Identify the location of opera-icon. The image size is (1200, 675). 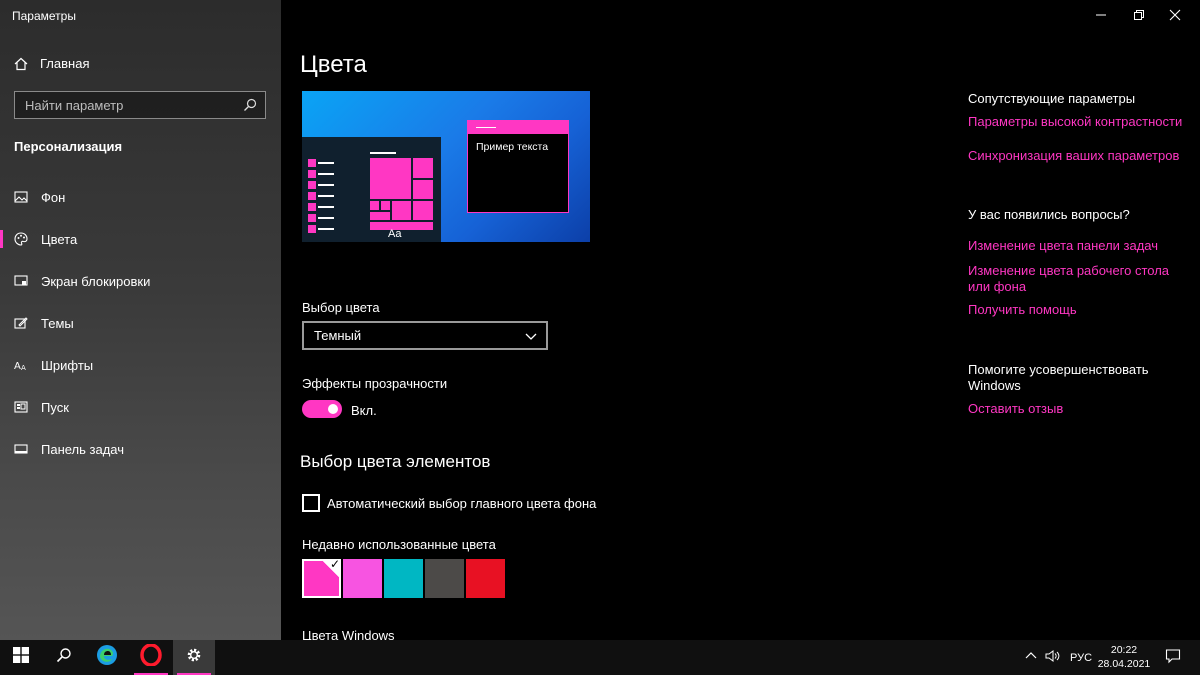
(151, 657).